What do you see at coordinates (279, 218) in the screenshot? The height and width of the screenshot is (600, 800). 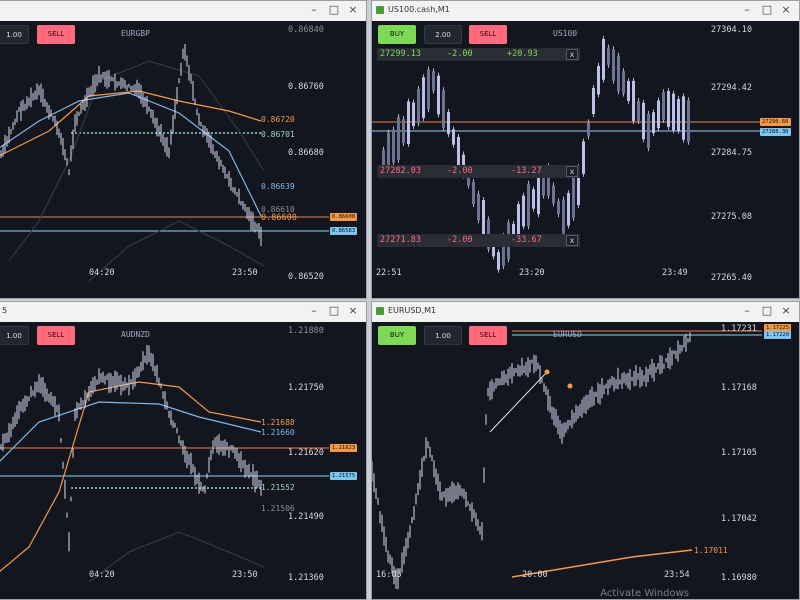 I see `price-axis-label: 0.86600` at bounding box center [279, 218].